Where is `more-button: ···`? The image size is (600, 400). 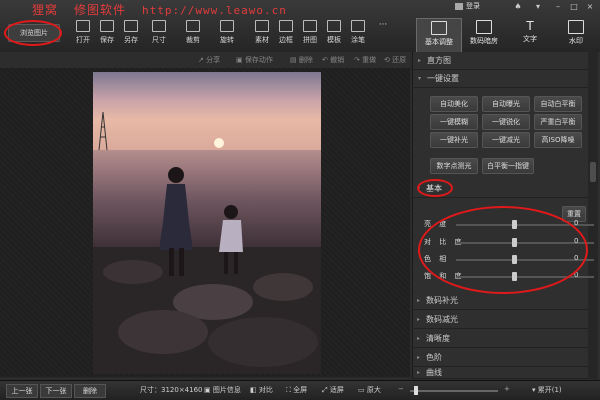 more-button: ··· is located at coordinates (383, 25).